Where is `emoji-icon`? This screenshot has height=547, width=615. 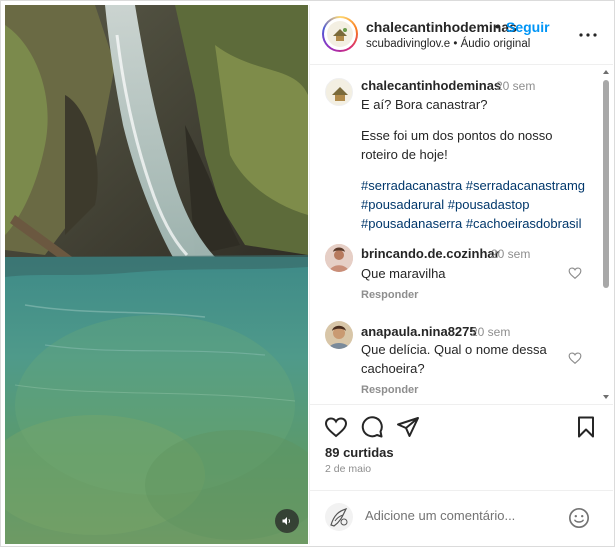
emoji-icon is located at coordinates (579, 518).